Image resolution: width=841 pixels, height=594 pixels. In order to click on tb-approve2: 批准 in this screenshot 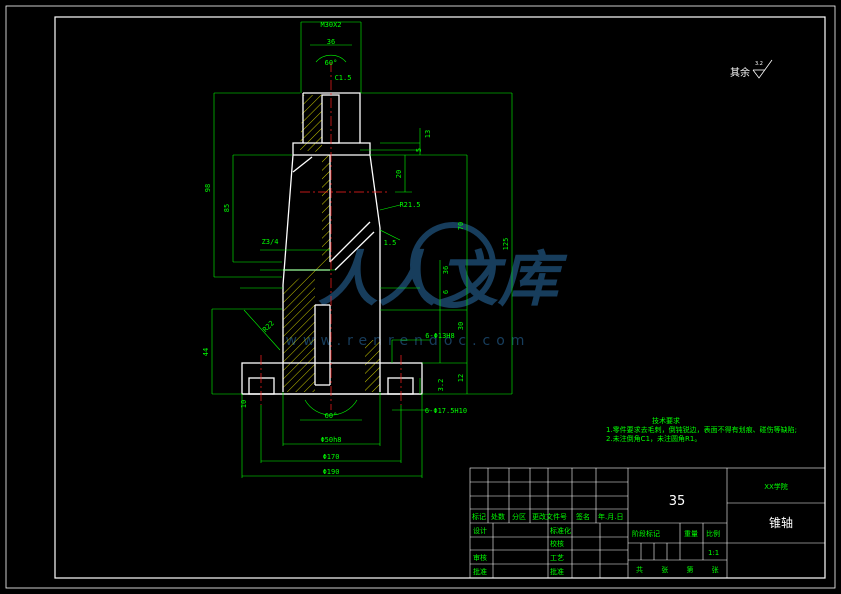, I will do `click(557, 571)`.